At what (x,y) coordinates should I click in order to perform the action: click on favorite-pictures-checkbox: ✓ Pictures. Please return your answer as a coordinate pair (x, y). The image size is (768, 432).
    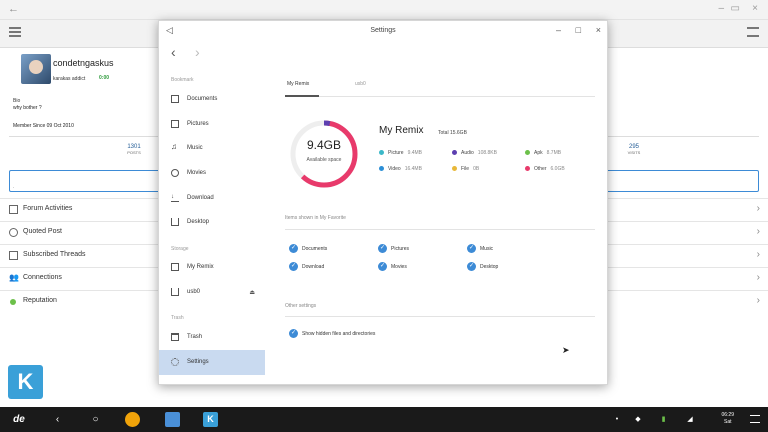
    Looking at the image, I should click on (393, 248).